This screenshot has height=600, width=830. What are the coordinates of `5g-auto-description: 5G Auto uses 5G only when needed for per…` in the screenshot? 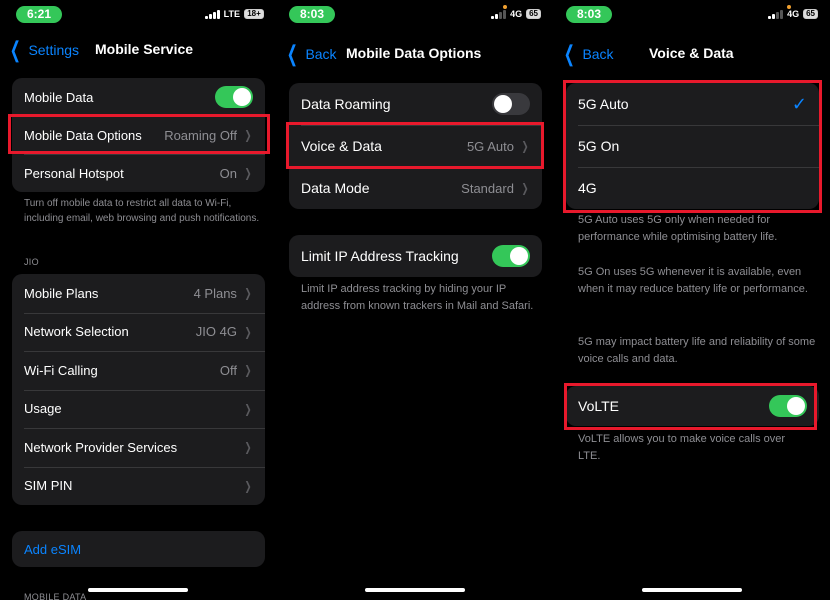 It's located at (678, 228).